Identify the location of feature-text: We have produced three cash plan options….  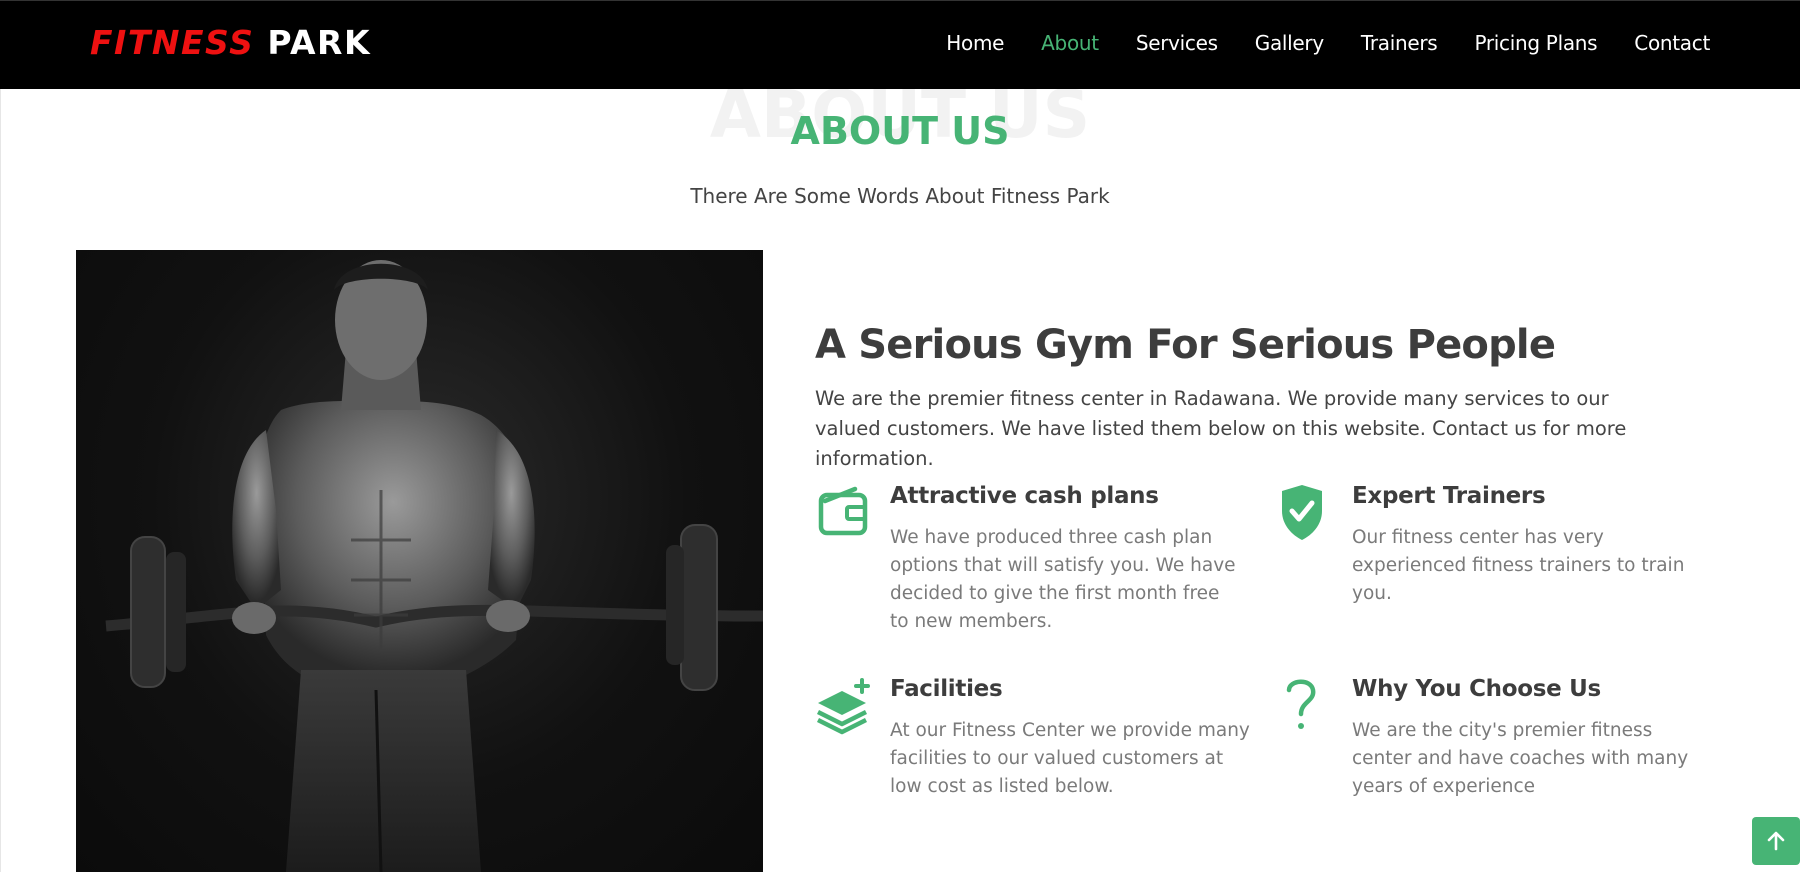
(1063, 579).